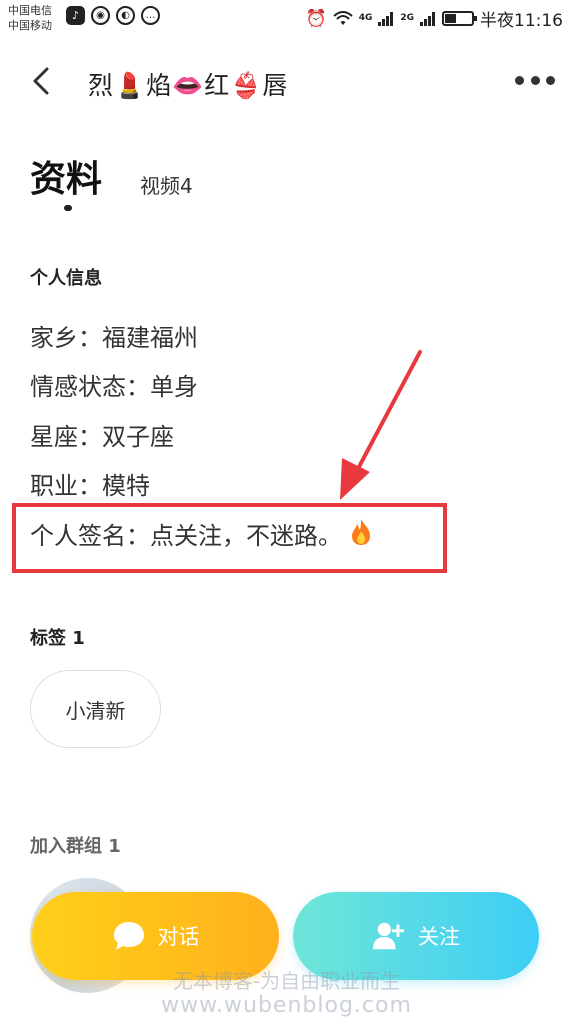 The height and width of the screenshot is (1024, 573). What do you see at coordinates (286, 1005) in the screenshot?
I see `watermark-url: www.wubenblog.com` at bounding box center [286, 1005].